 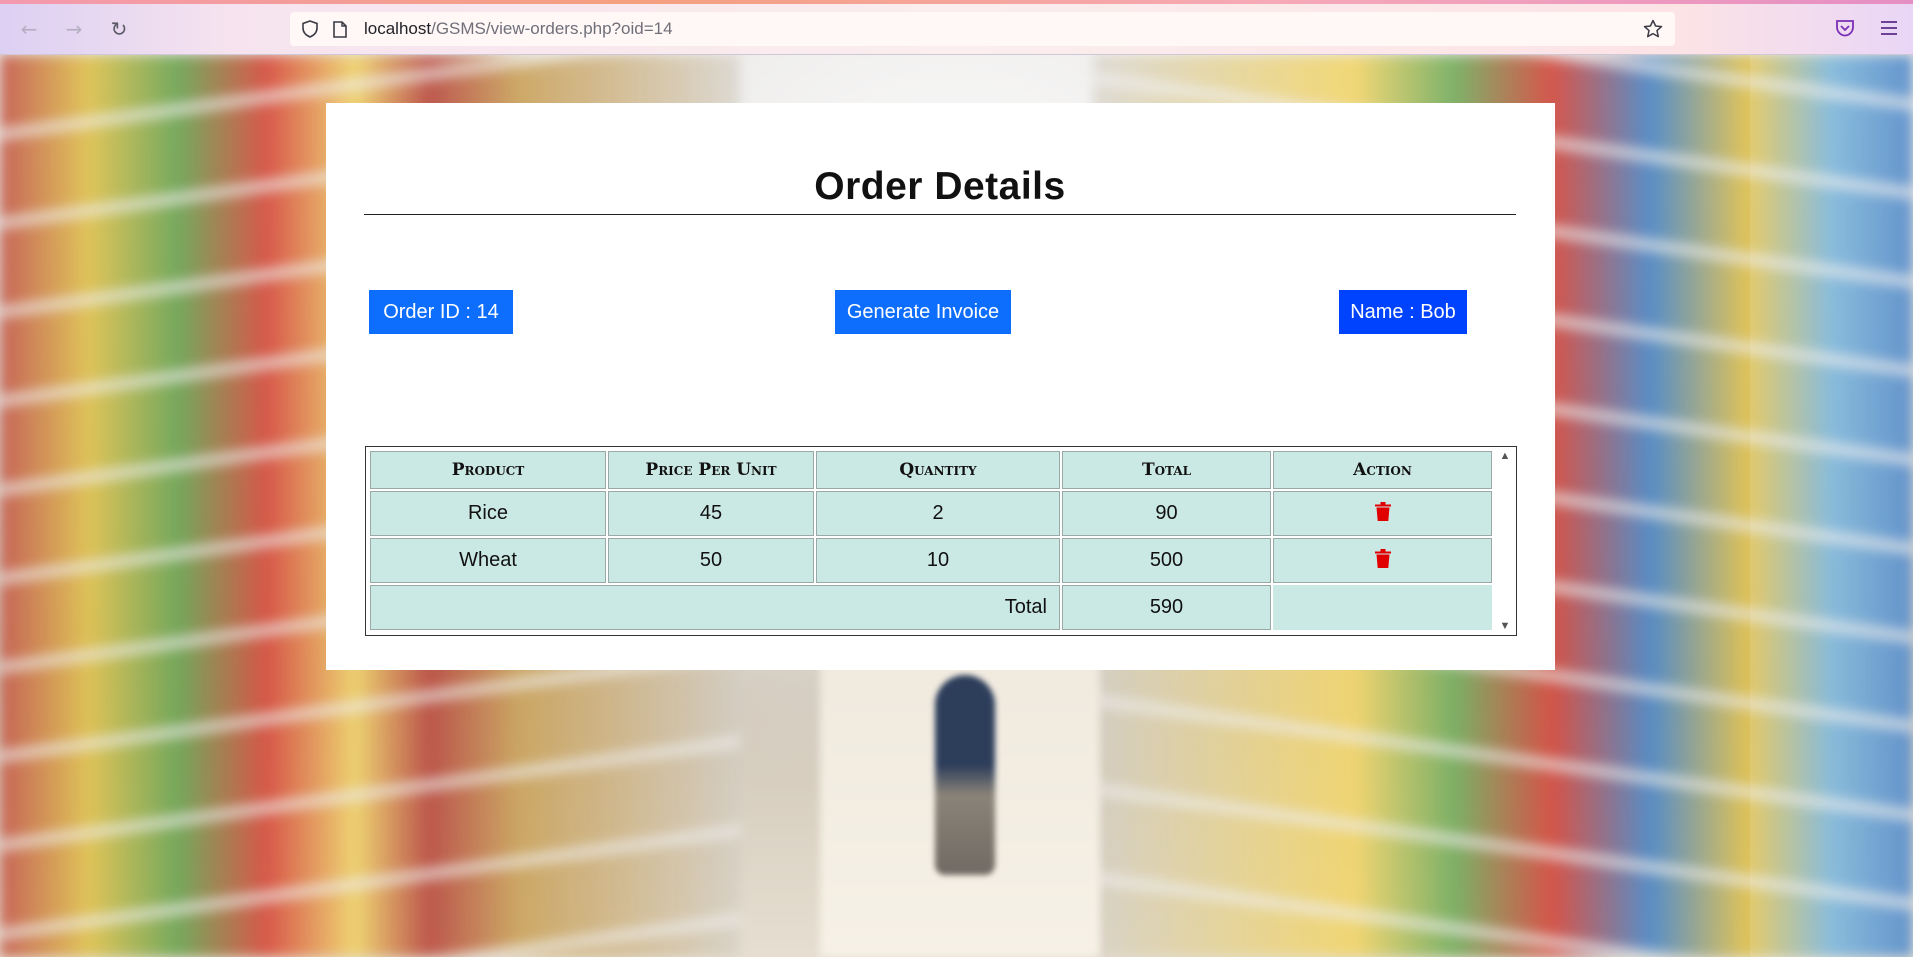 I want to click on generate-invoice-button: Generate Invoice, so click(x=923, y=312).